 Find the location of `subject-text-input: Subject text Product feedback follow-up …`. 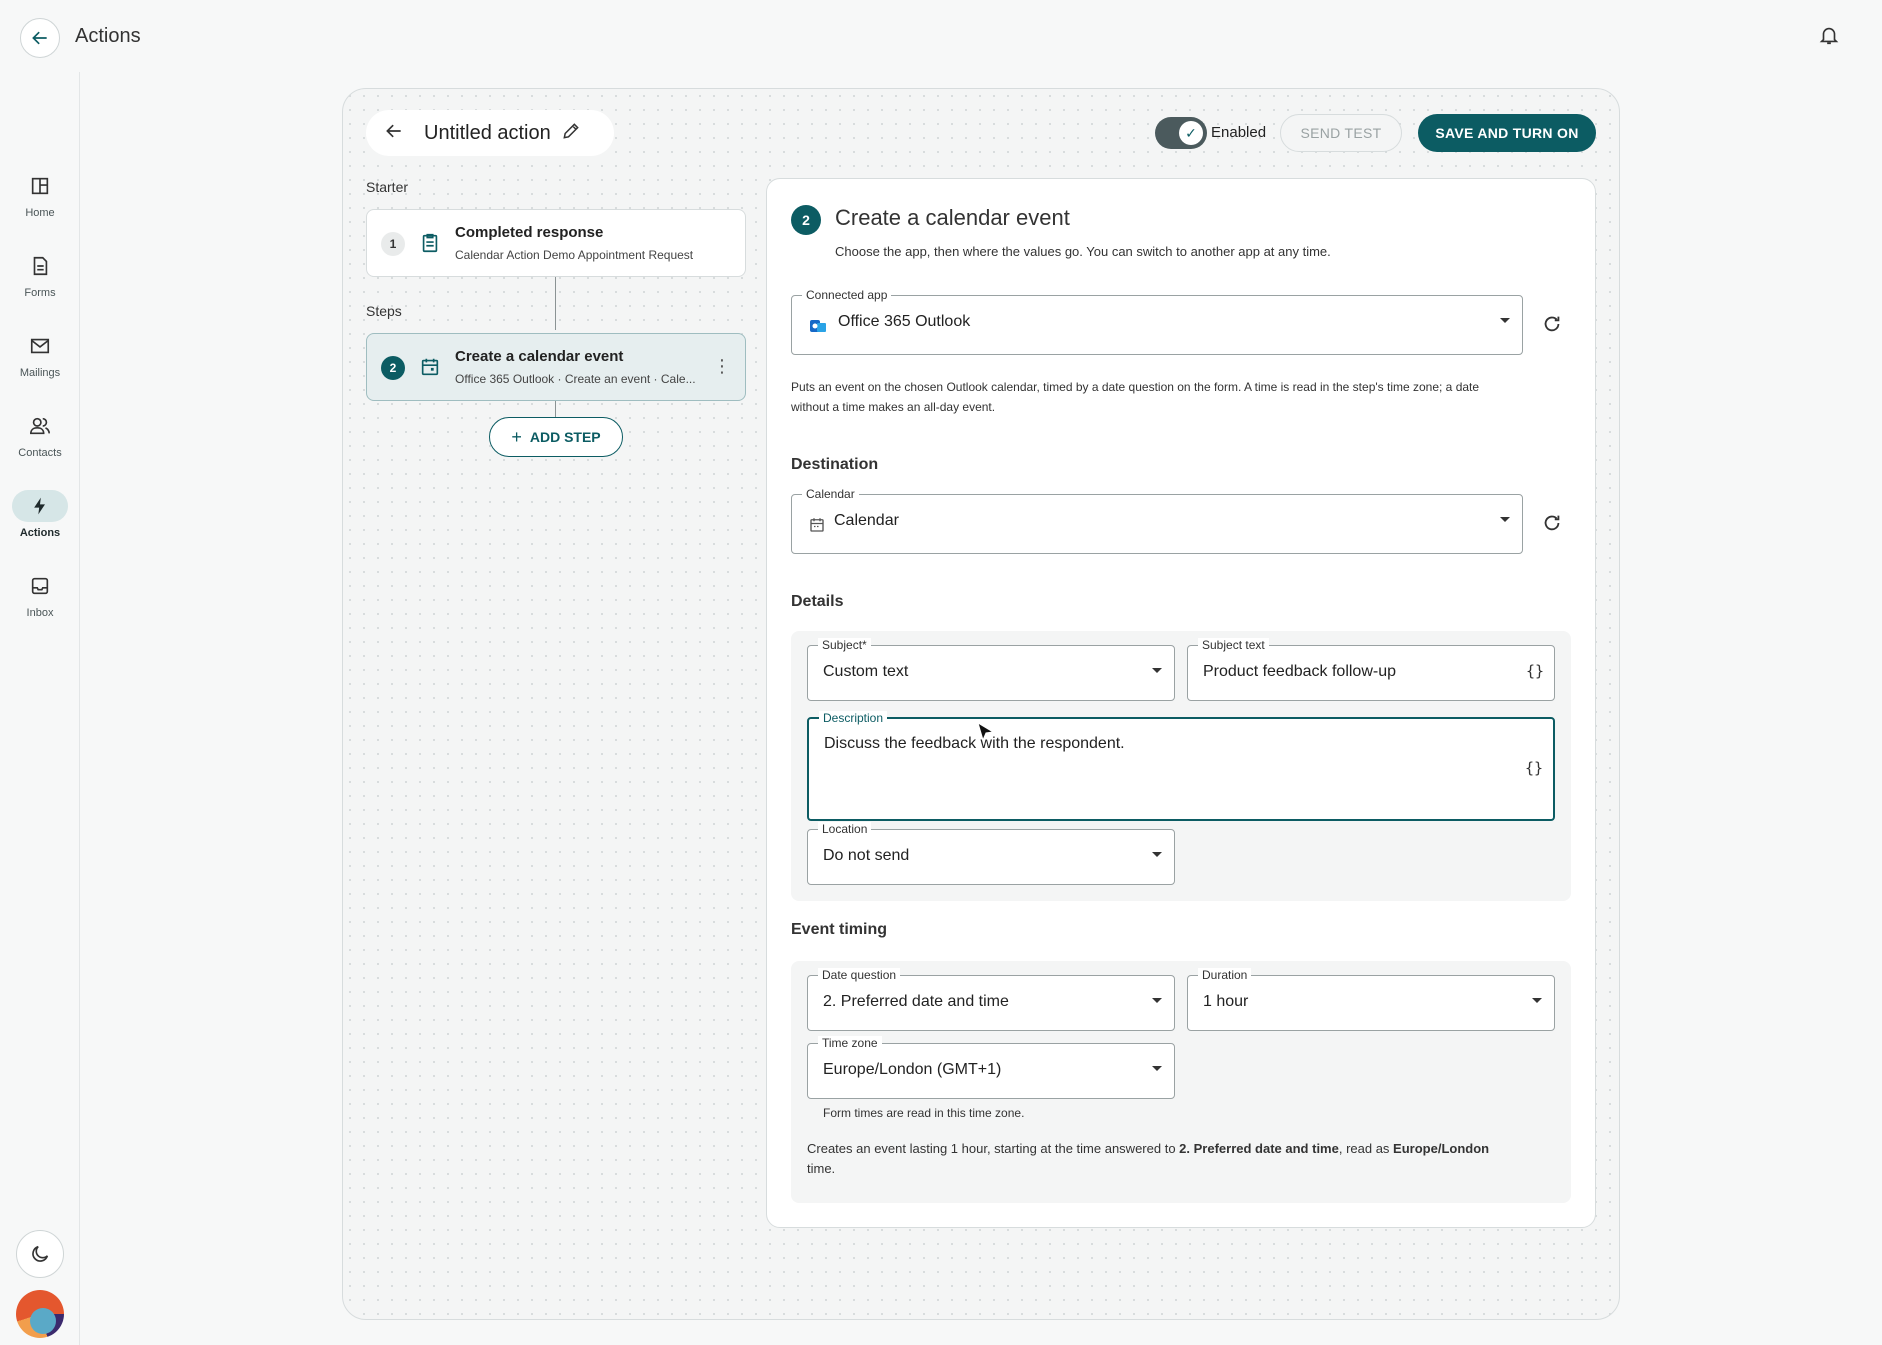

subject-text-input: Subject text Product feedback follow-up … is located at coordinates (1371, 669).